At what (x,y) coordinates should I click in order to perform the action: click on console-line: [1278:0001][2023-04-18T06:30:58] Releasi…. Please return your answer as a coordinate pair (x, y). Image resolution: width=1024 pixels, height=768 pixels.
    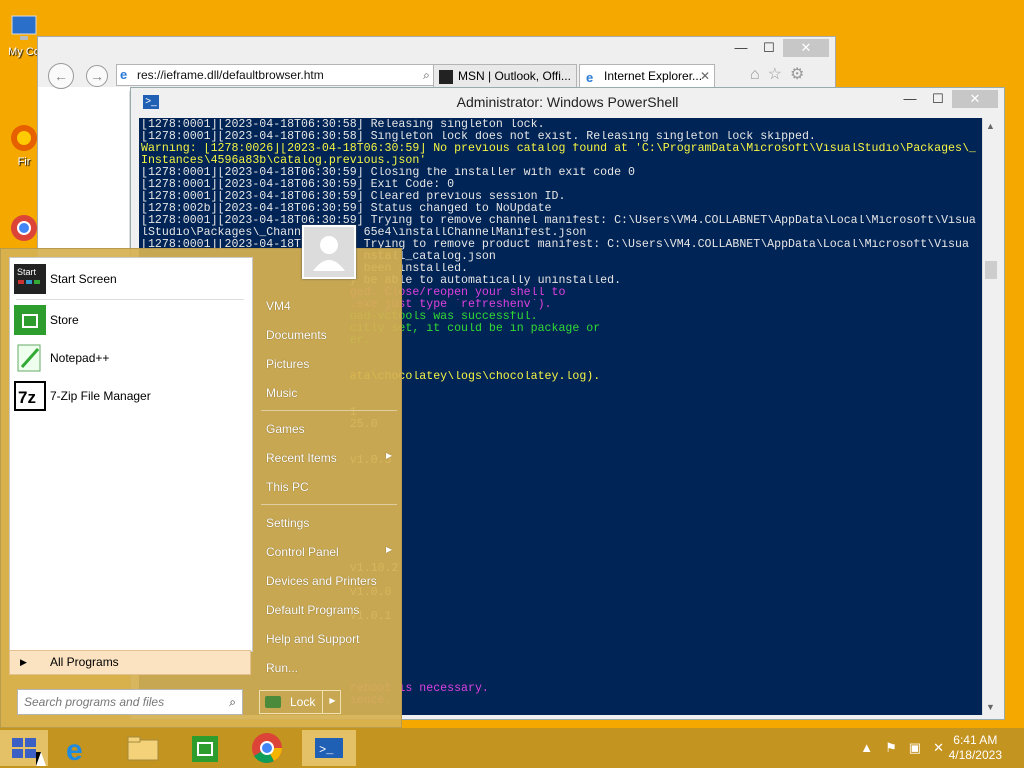
    Looking at the image, I should click on (343, 125).